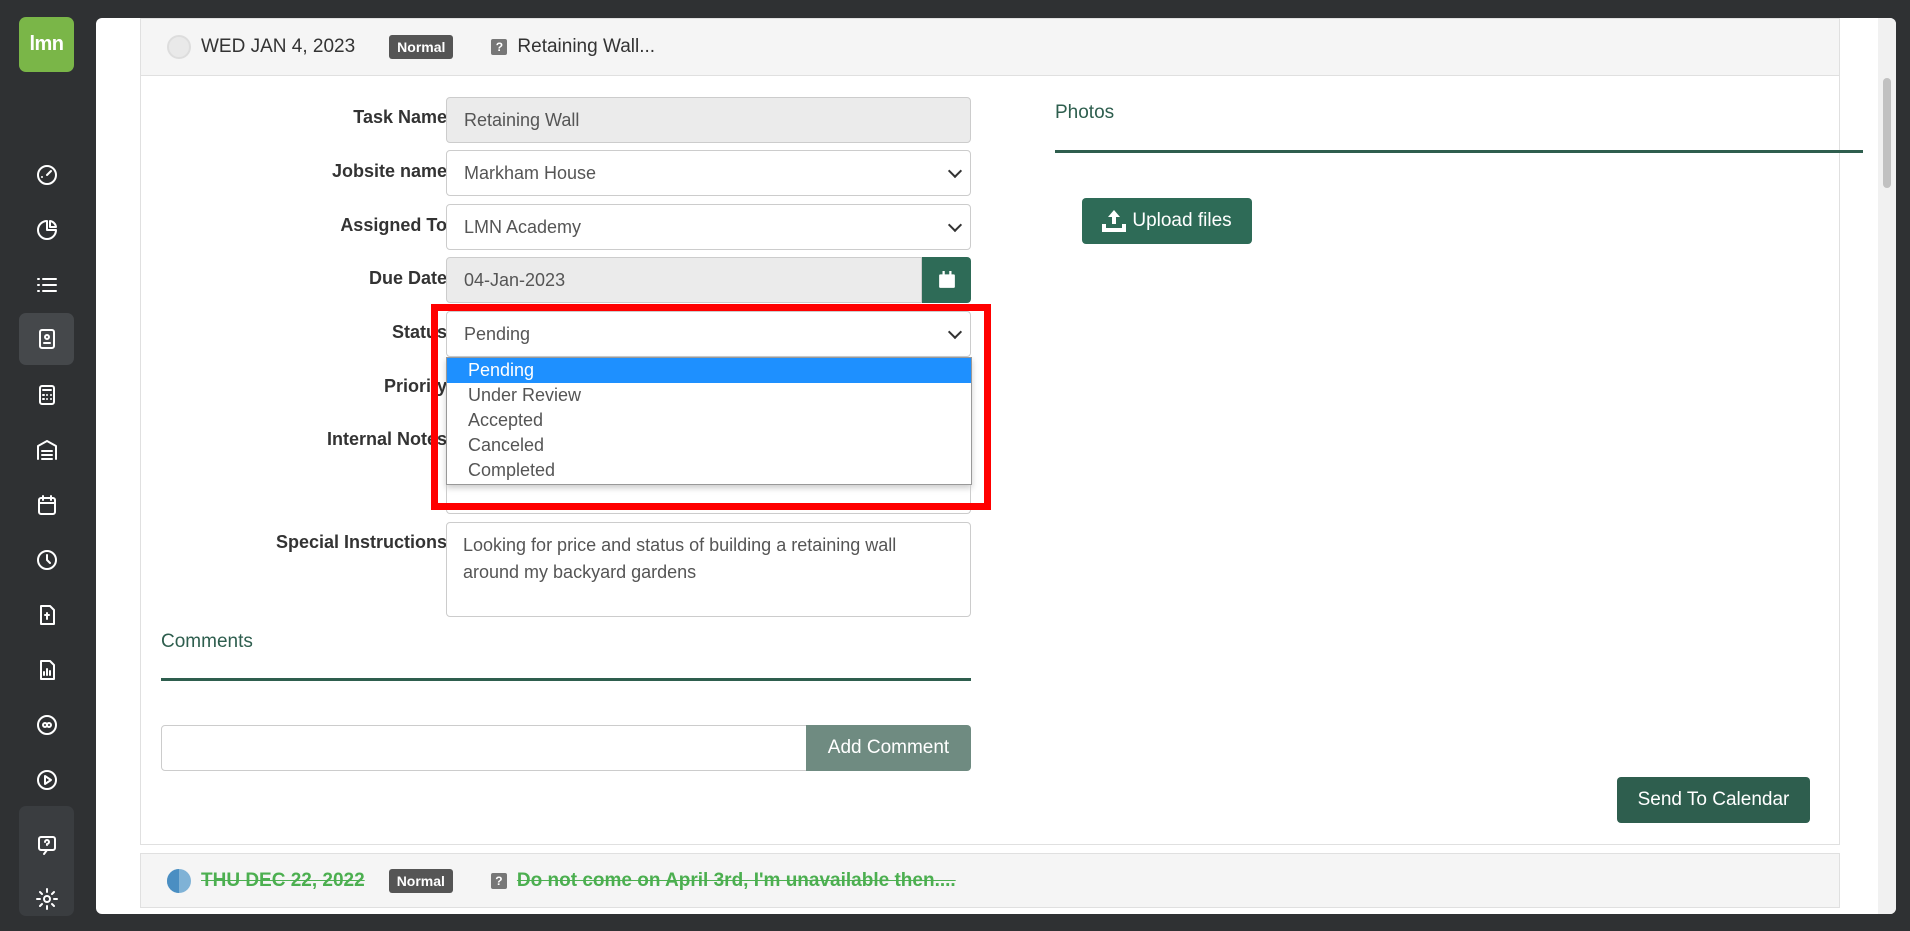 The image size is (1910, 931). What do you see at coordinates (708, 120) in the screenshot?
I see `task-name-input: Retaining Wall` at bounding box center [708, 120].